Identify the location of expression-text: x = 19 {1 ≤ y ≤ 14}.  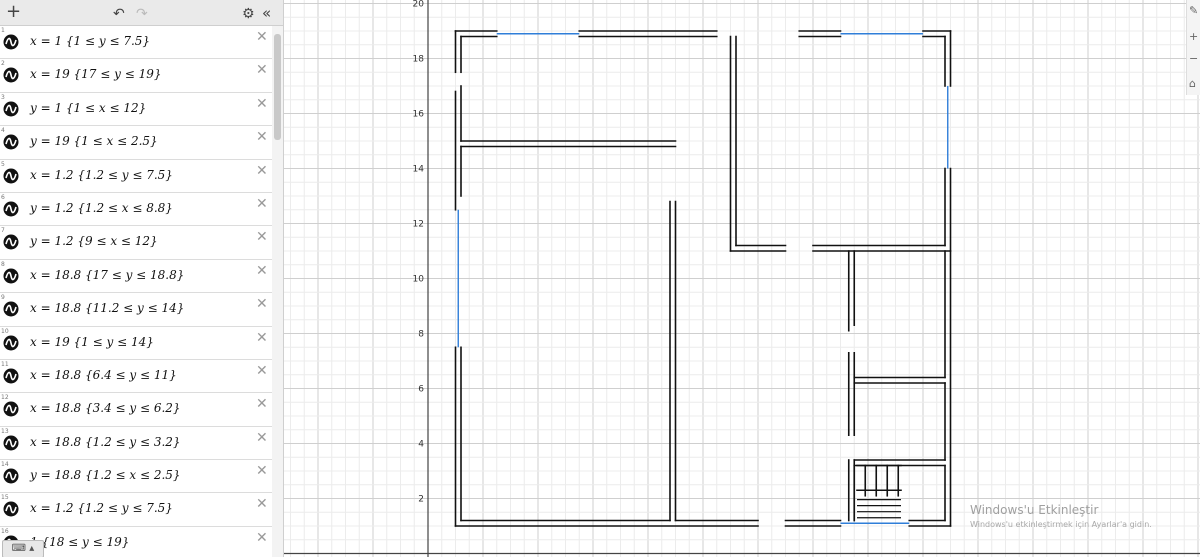
(92, 342).